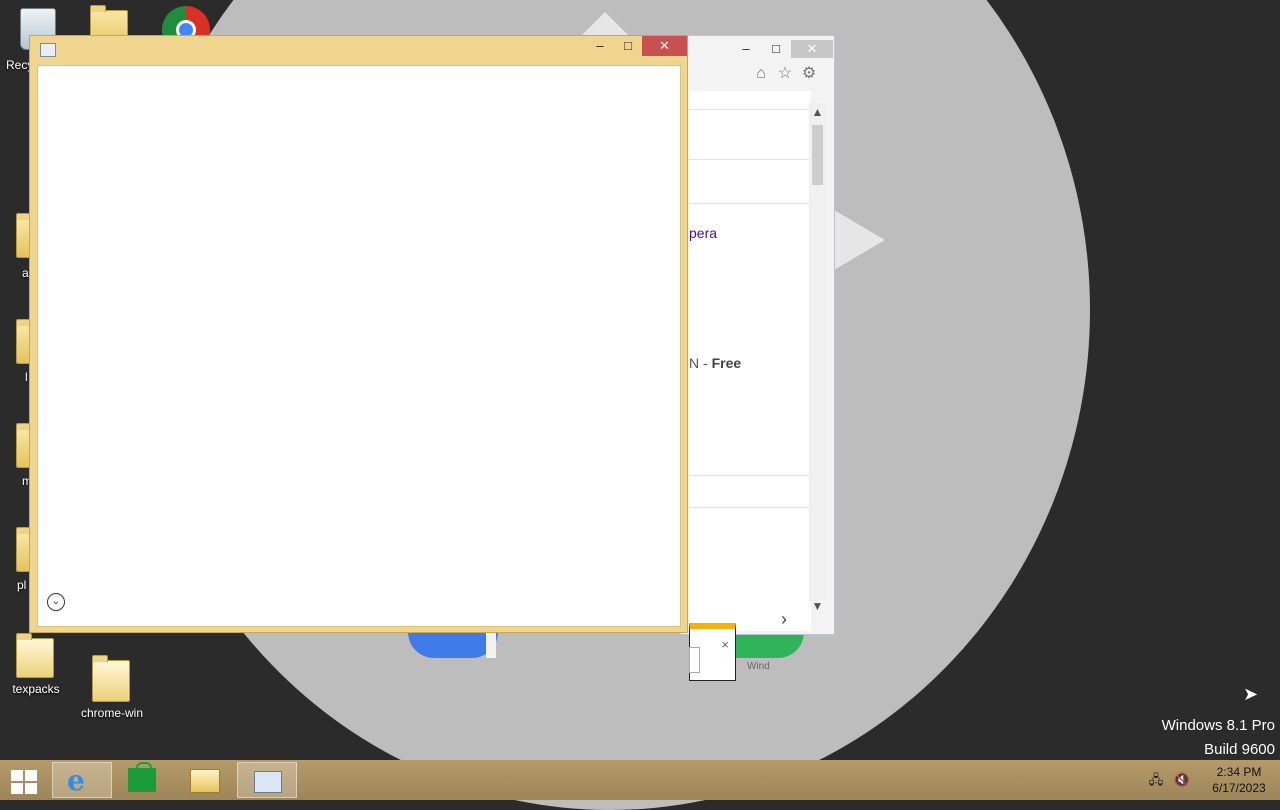  What do you see at coordinates (1218, 725) in the screenshot?
I see `watermark-edition: Windows 8.1 Pro` at bounding box center [1218, 725].